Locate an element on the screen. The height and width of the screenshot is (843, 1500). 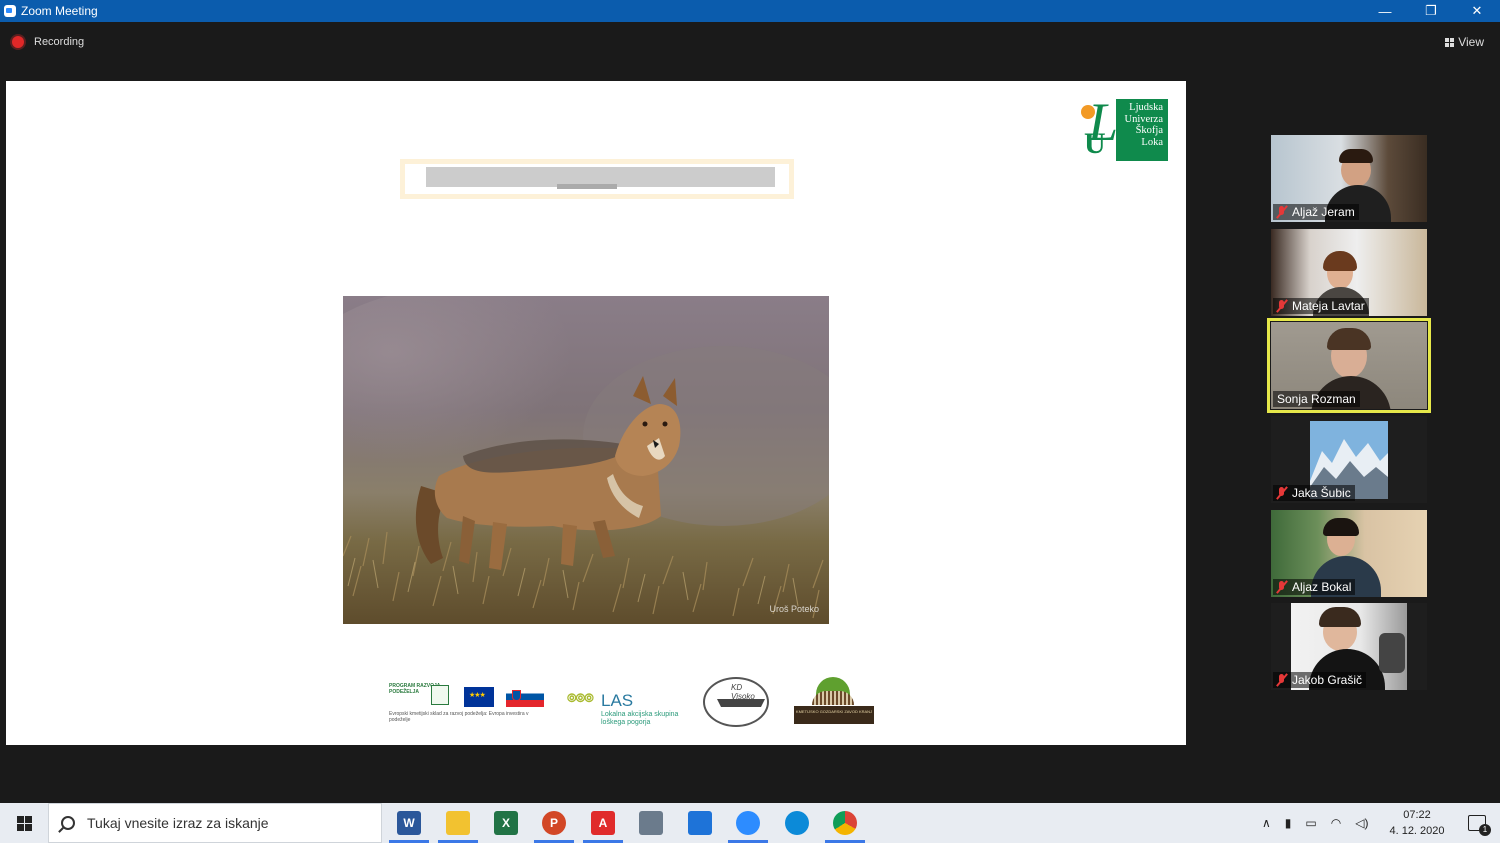
acrobat-icon: A is located at coordinates (603, 823).